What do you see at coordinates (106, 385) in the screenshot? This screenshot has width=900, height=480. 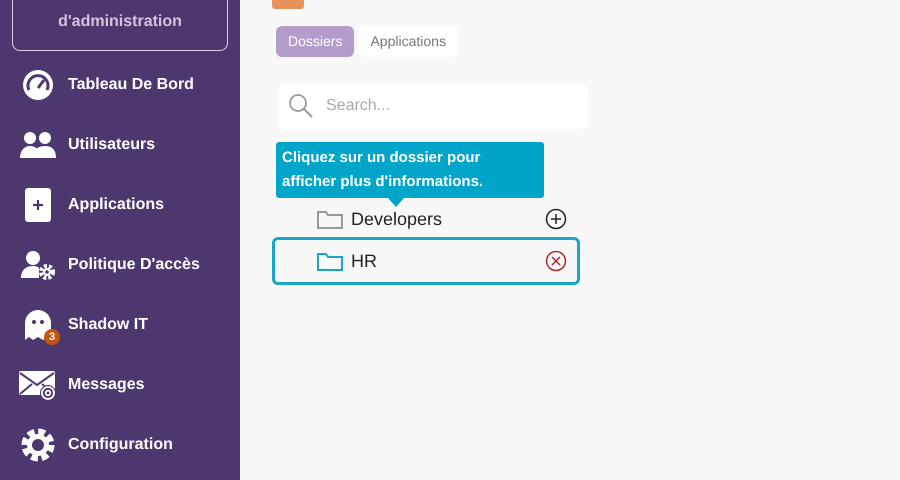 I see `nav-link: Messages` at bounding box center [106, 385].